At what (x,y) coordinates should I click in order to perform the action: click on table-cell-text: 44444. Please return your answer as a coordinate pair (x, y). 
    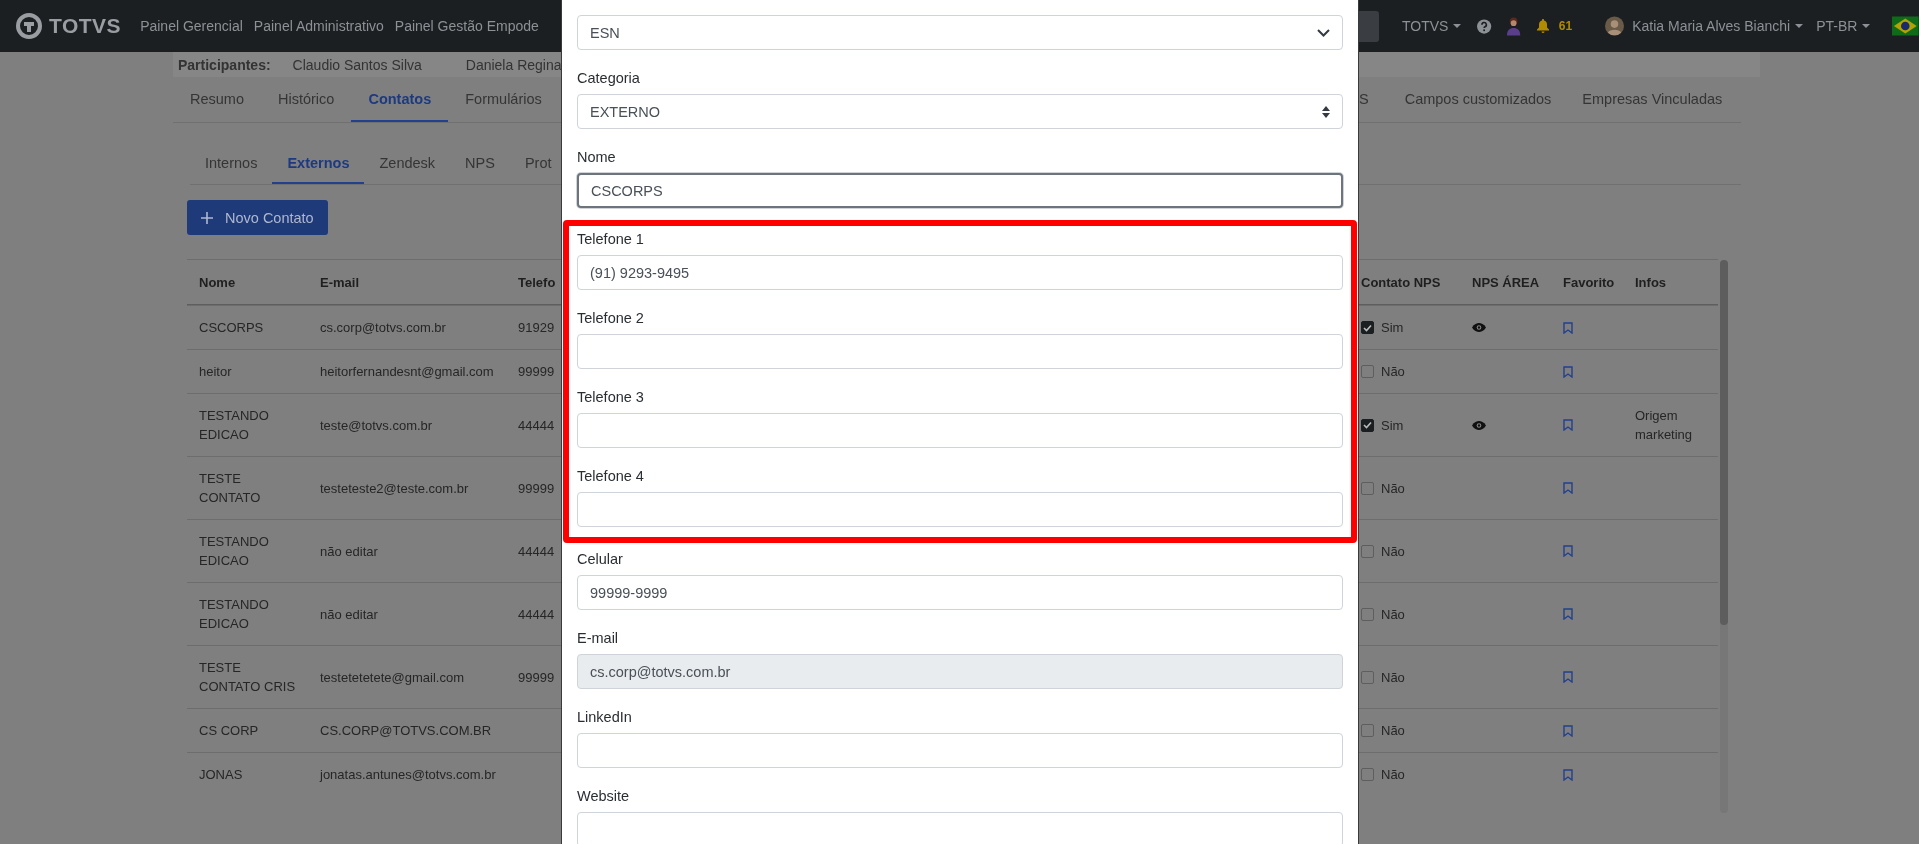
    Looking at the image, I should click on (536, 425).